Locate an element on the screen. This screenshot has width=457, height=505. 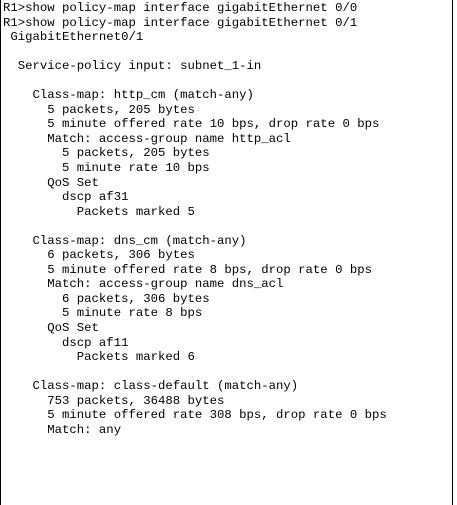
class-map-header: Class-map: http_cm (match-any) is located at coordinates (128, 95).